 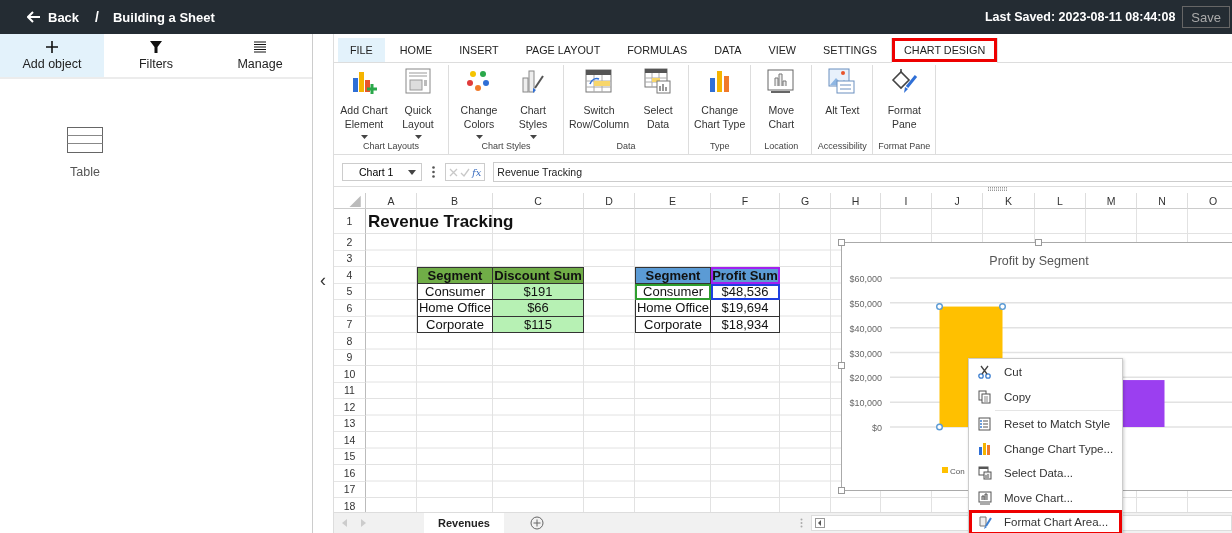 I want to click on axis-label: $40,000, so click(x=865, y=328).